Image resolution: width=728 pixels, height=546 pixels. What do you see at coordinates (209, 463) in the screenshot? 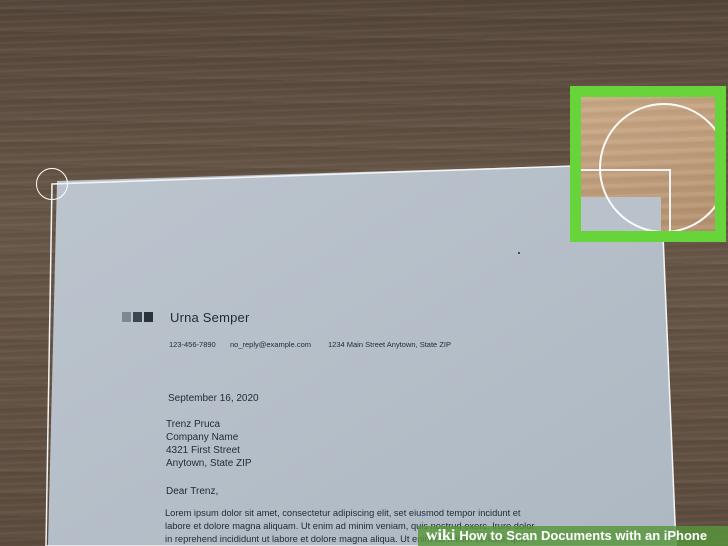
I see `recipient-city: Anytown, State ZIP` at bounding box center [209, 463].